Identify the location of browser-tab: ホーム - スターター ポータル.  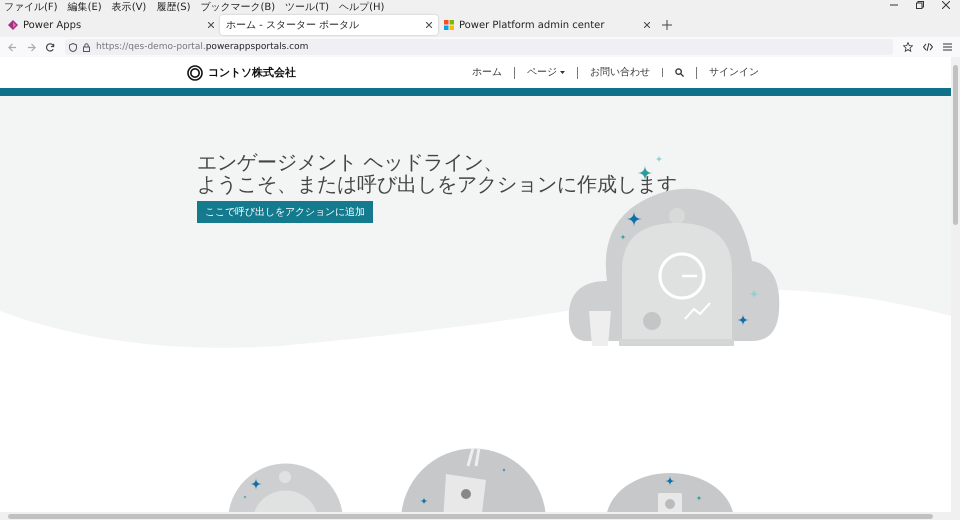
(329, 25).